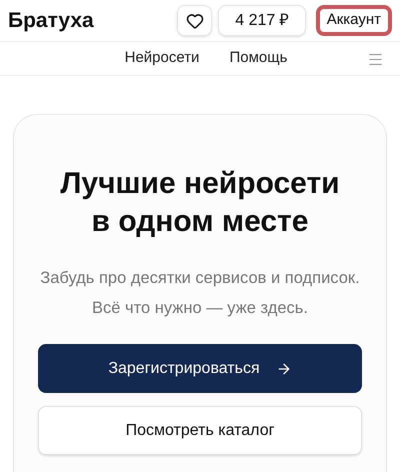 This screenshot has width=400, height=472. I want to click on hero-subtitle: Забудь про десятки сервисов и подписок. Всё что нужно — уже здесь., so click(200, 293).